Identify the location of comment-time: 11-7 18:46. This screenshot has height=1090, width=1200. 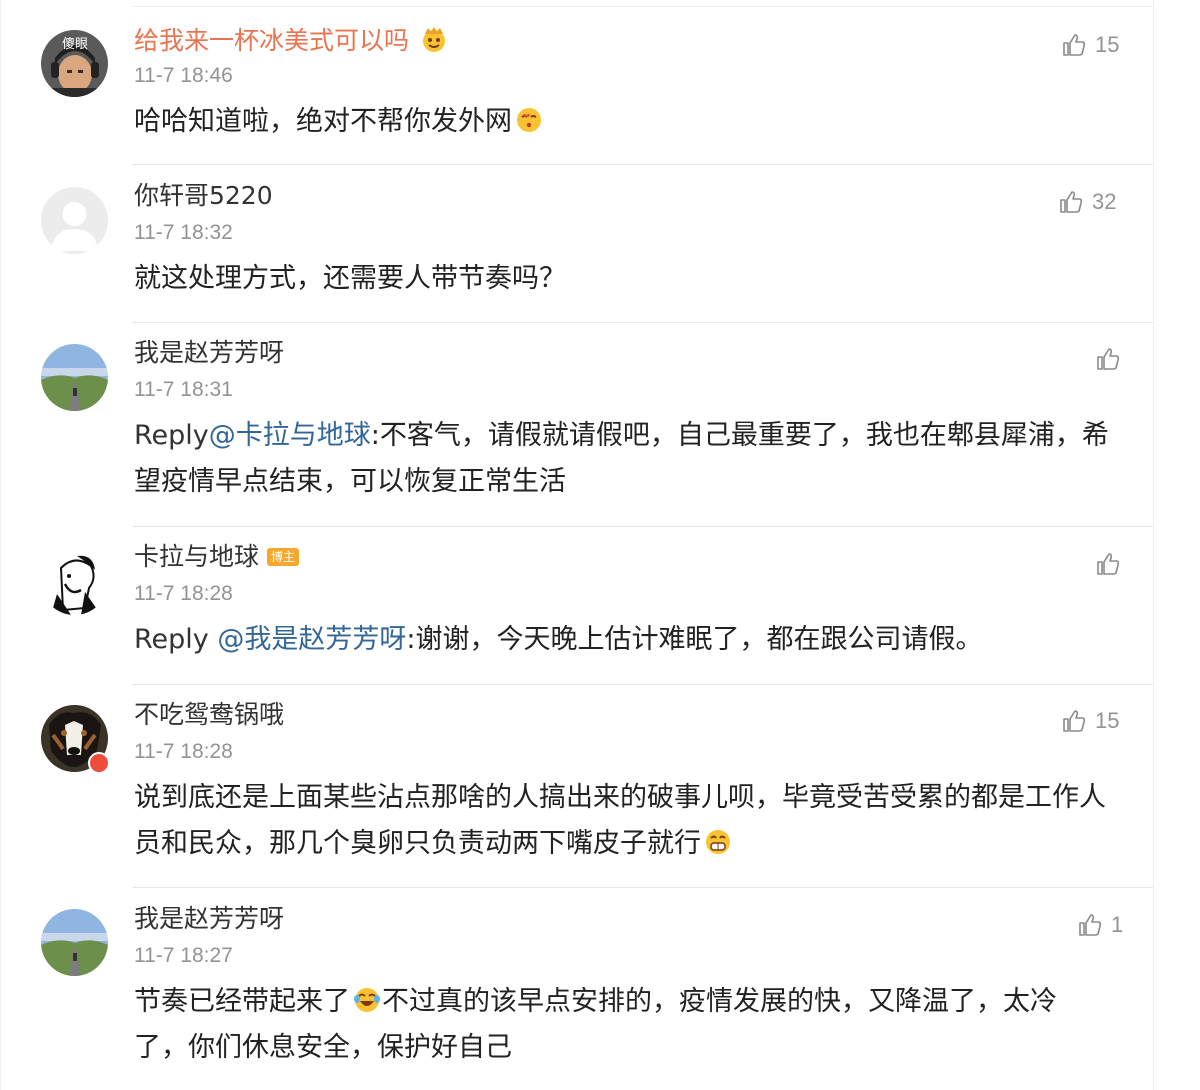
(183, 75).